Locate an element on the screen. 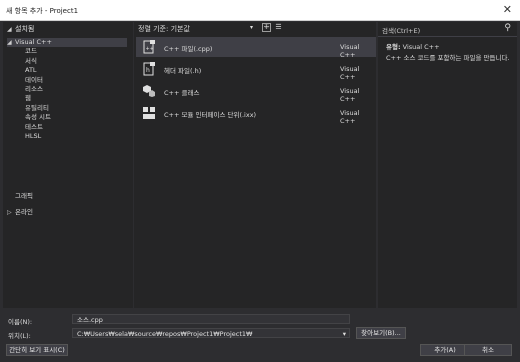 Image resolution: width=520 pixels, height=362 pixels. template-toolbar: 정렬 기준: 기본값 ▾ ⁜ ☰ is located at coordinates (255, 28).